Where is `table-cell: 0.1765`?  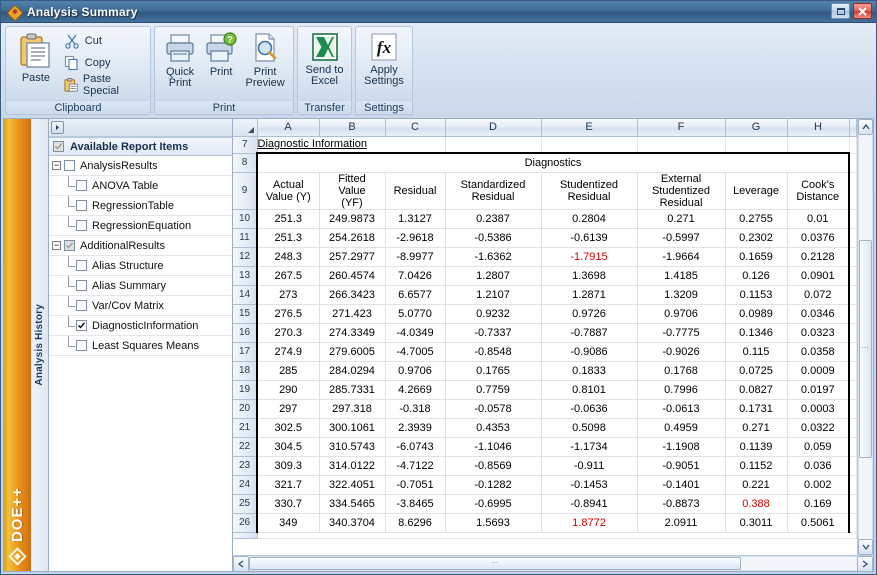
table-cell: 0.1765 is located at coordinates (493, 371).